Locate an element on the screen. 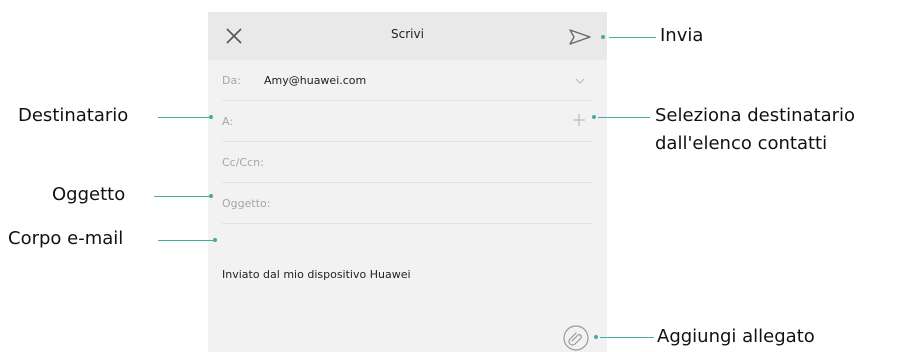 This screenshot has width=899, height=352. body-leader-line is located at coordinates (186, 240).